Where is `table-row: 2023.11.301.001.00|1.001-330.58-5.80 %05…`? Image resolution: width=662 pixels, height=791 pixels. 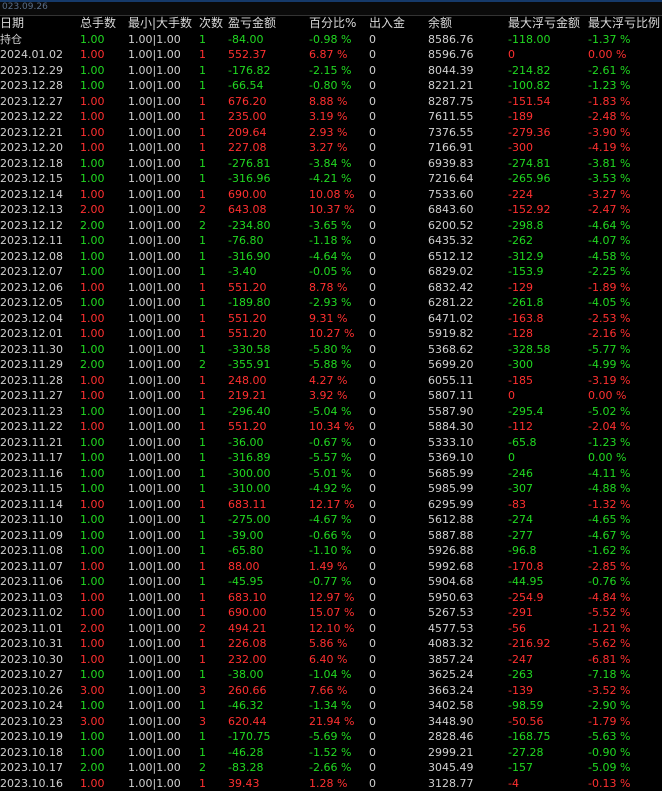
table-row: 2023.11.301.001.00|1.001-330.58-5.80 %05… is located at coordinates (331, 350).